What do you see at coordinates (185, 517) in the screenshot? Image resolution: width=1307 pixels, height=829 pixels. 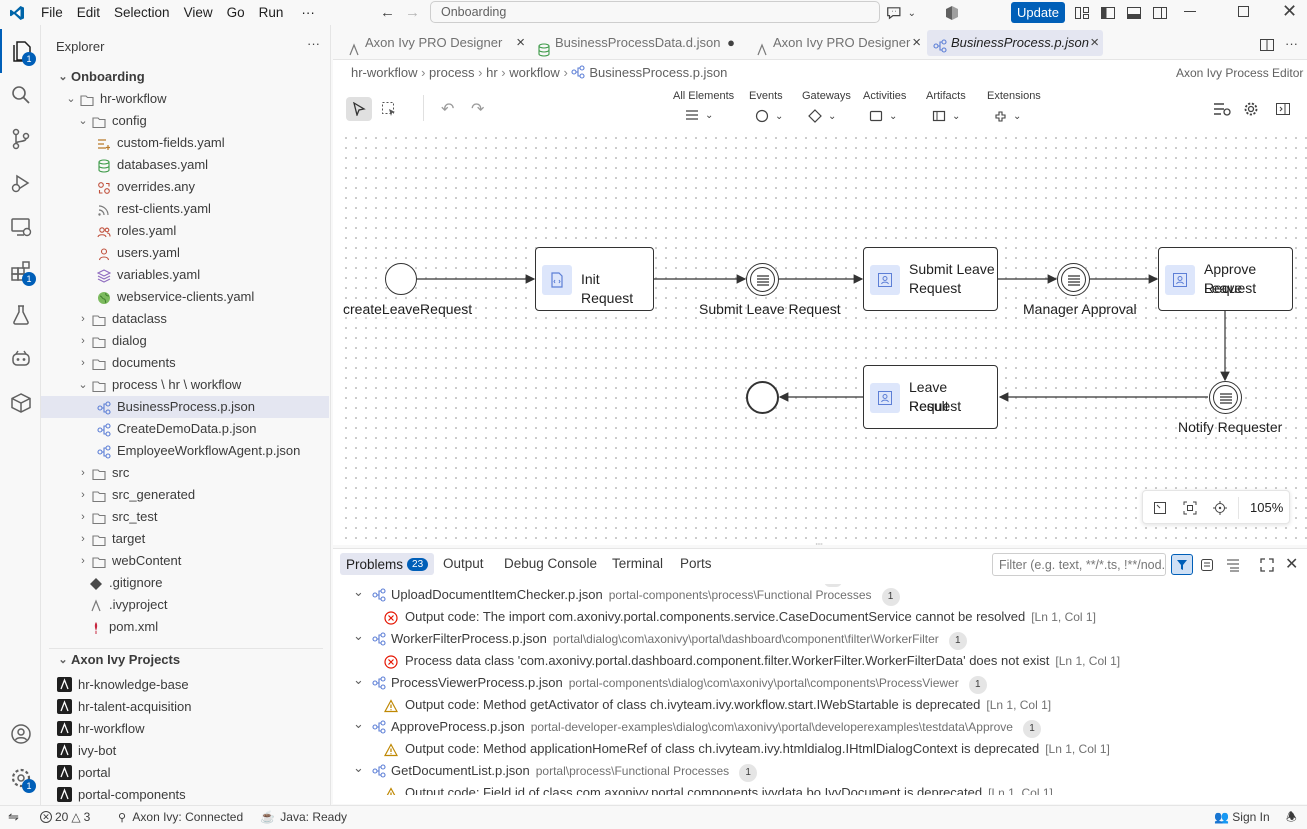 I see `folder-tree-item: › src_test` at bounding box center [185, 517].